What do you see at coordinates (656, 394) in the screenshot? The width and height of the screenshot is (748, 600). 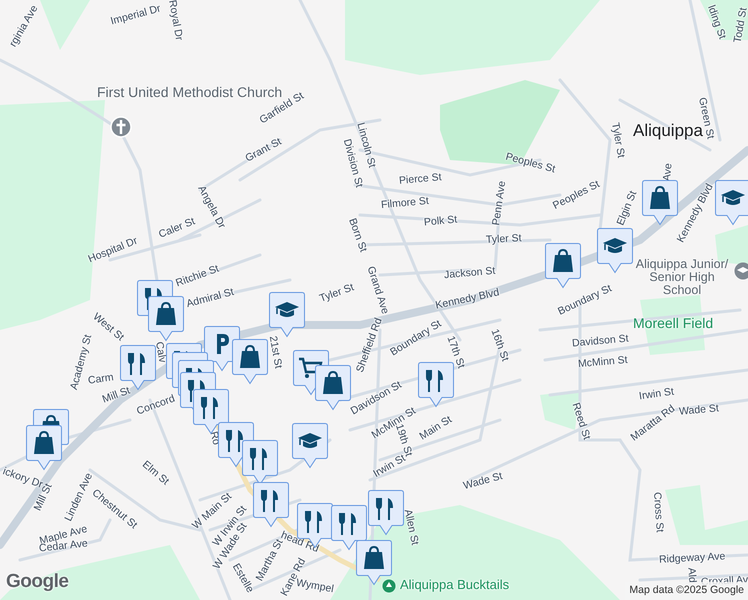 I see `street-label: Irwin St` at bounding box center [656, 394].